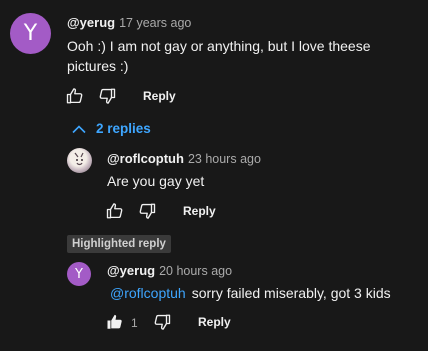 This screenshot has height=351, width=428. I want to click on reply-author: @roflcoptuh, so click(145, 158).